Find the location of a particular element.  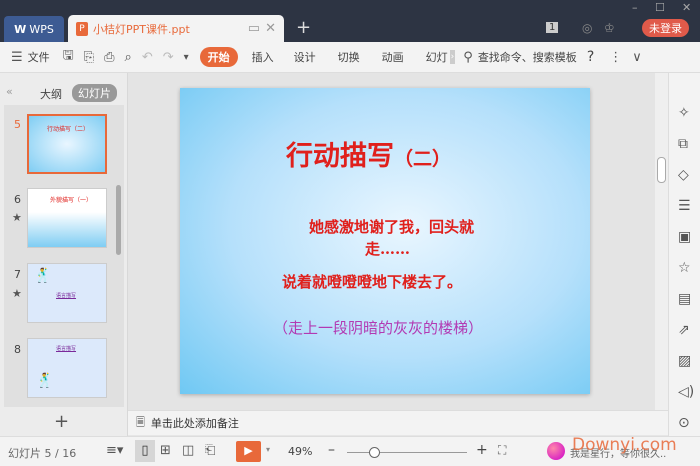

skin-icon: ◎ is located at coordinates (587, 28).